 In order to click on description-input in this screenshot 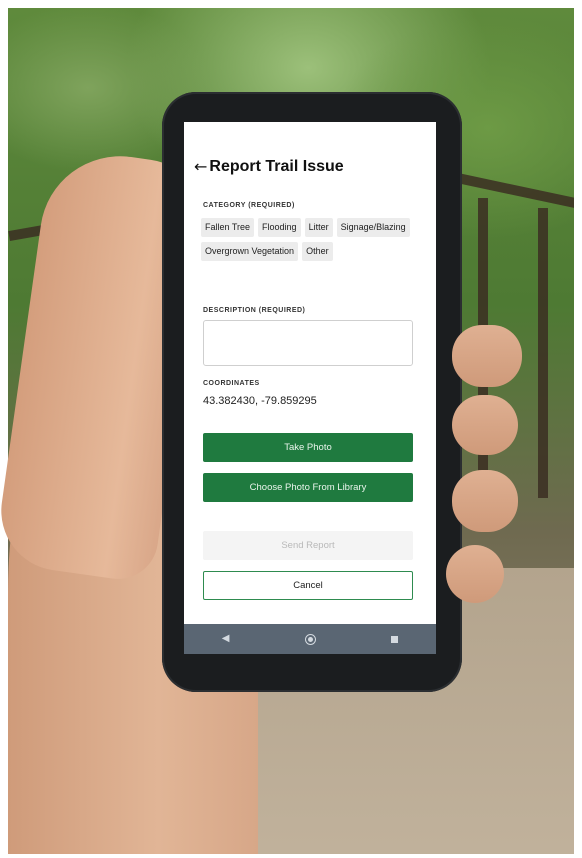, I will do `click(308, 343)`.